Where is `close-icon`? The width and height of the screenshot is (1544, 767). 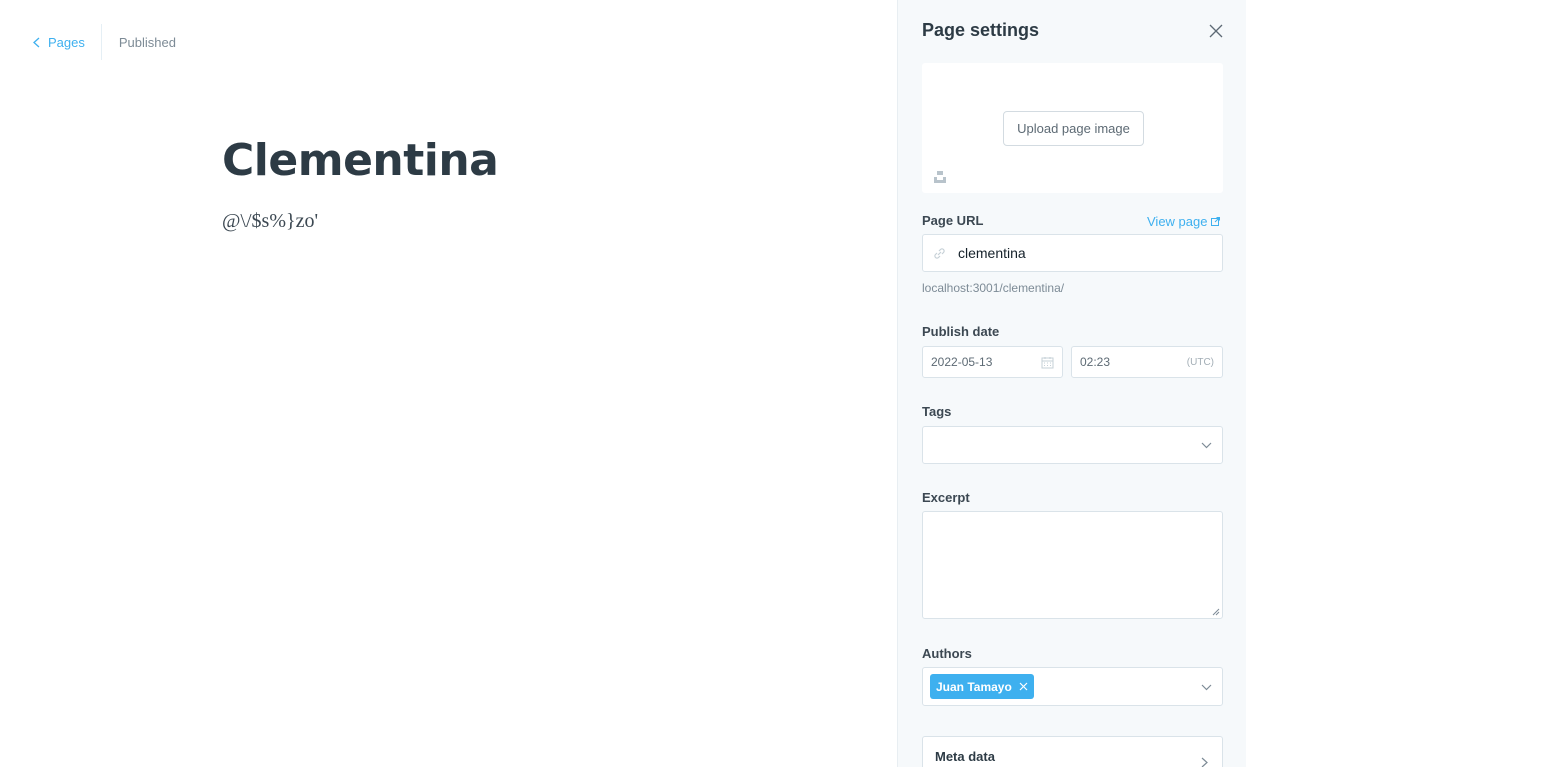
close-icon is located at coordinates (1216, 31).